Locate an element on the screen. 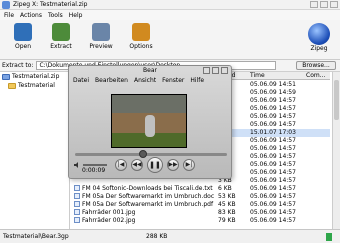  player-menu-hilfe: Hilfe is located at coordinates (197, 81).